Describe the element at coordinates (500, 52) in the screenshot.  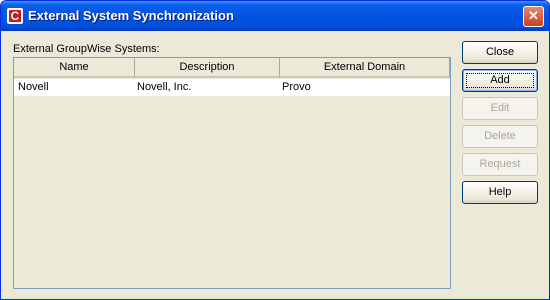
I see `close-button: Close` at that location.